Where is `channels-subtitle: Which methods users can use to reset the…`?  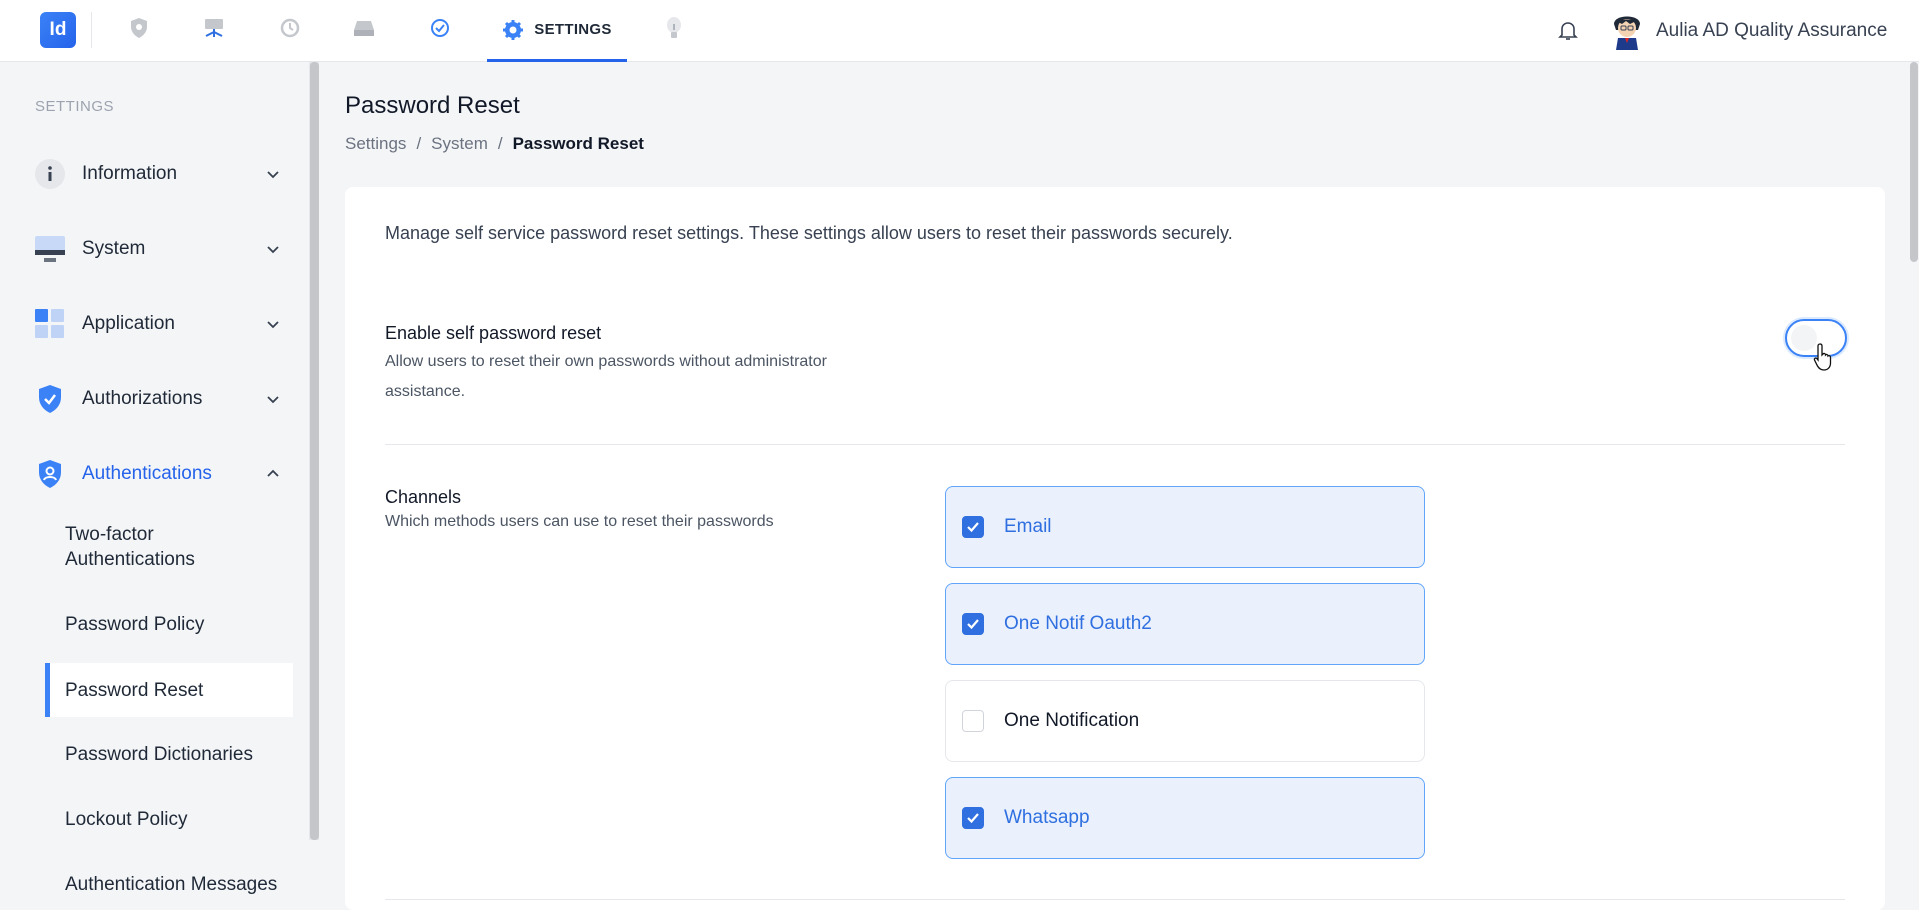
channels-subtitle: Which methods users can use to reset the… is located at coordinates (579, 521).